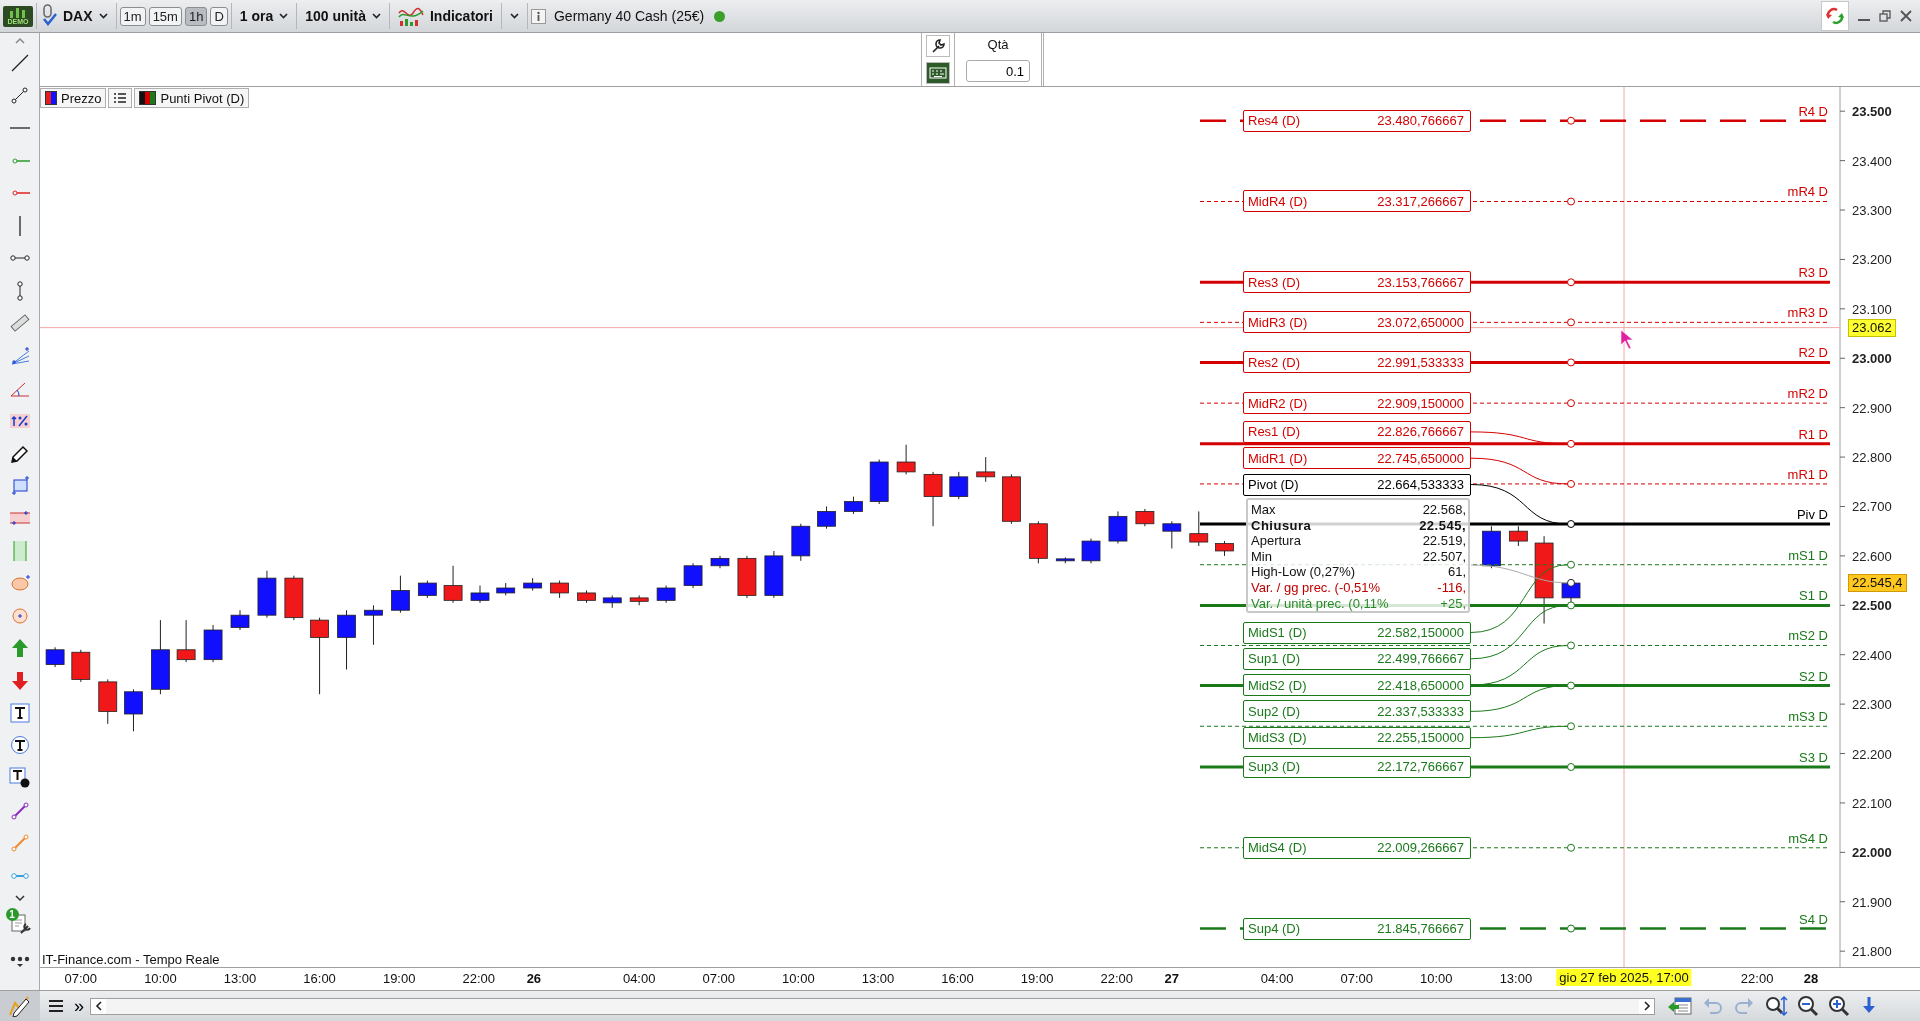 Image resolution: width=1920 pixels, height=1021 pixels. What do you see at coordinates (79, 1006) in the screenshot?
I see `expand-button: »` at bounding box center [79, 1006].